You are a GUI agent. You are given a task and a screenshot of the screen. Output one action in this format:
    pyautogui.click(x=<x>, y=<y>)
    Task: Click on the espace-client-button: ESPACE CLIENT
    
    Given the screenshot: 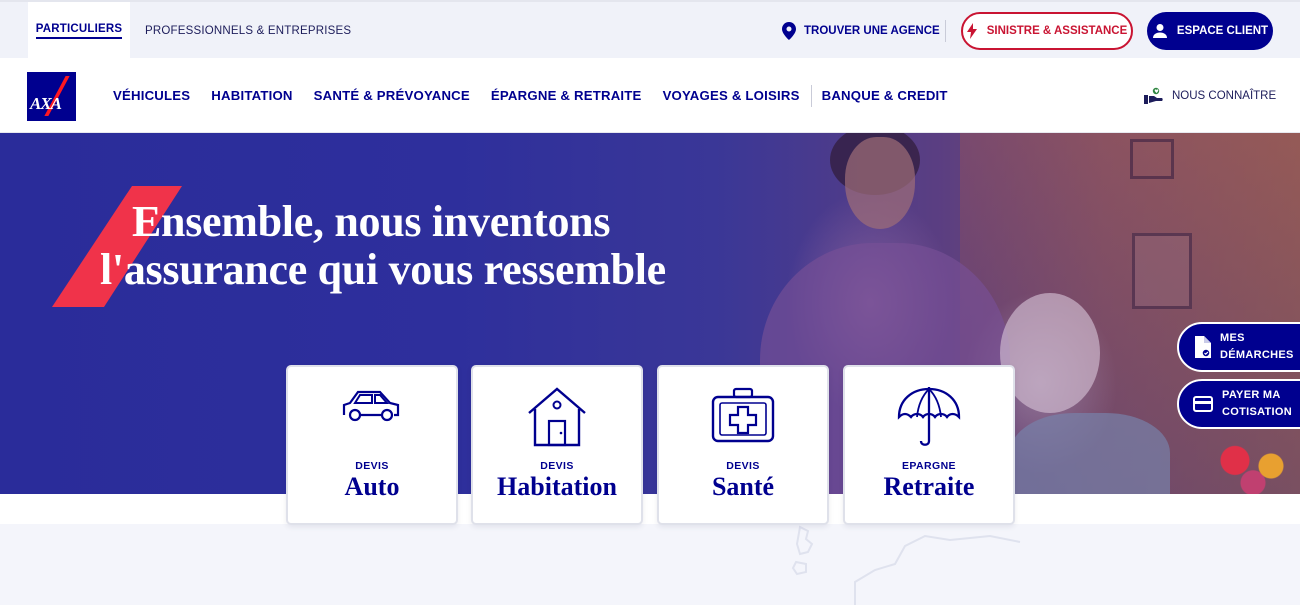 What is the action you would take?
    pyautogui.click(x=1210, y=31)
    